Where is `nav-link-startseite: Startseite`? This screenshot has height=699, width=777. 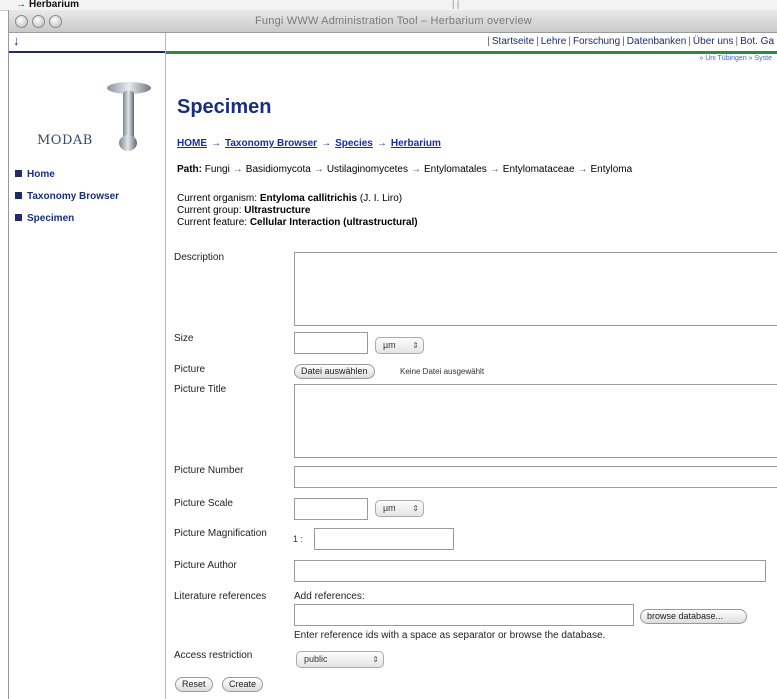 nav-link-startseite: Startseite is located at coordinates (513, 41).